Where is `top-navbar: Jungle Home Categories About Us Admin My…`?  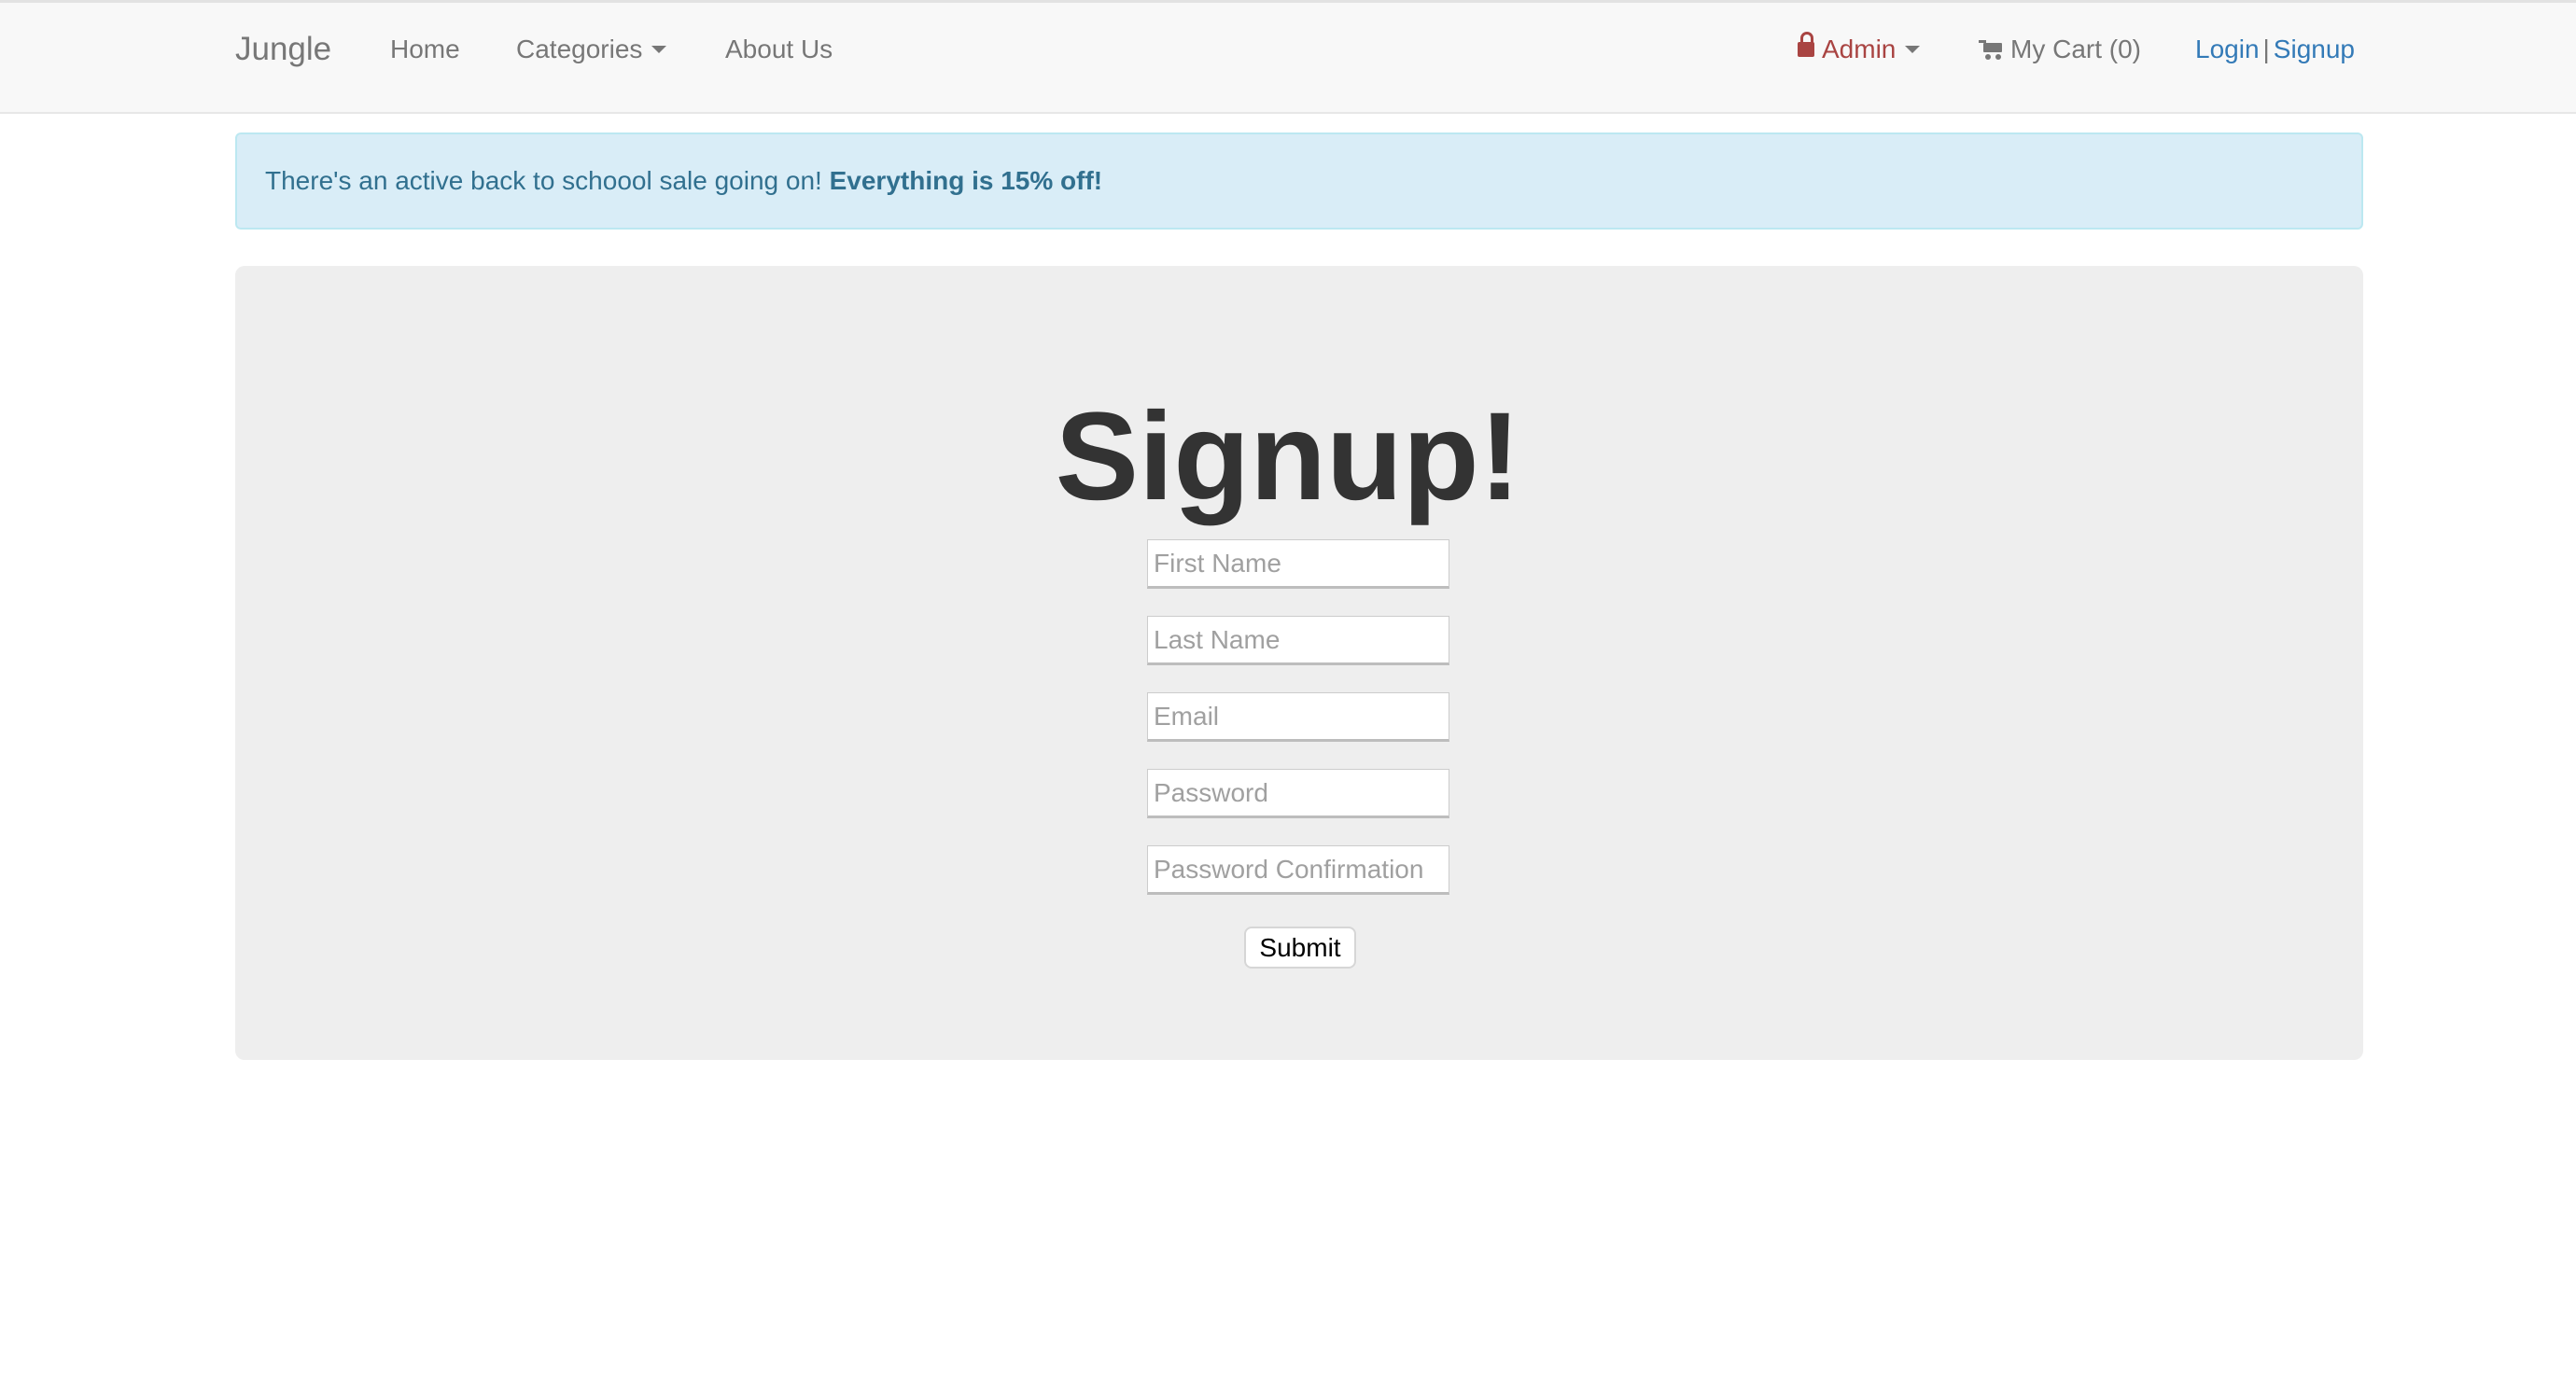 top-navbar: Jungle Home Categories About Us Admin My… is located at coordinates (1288, 58).